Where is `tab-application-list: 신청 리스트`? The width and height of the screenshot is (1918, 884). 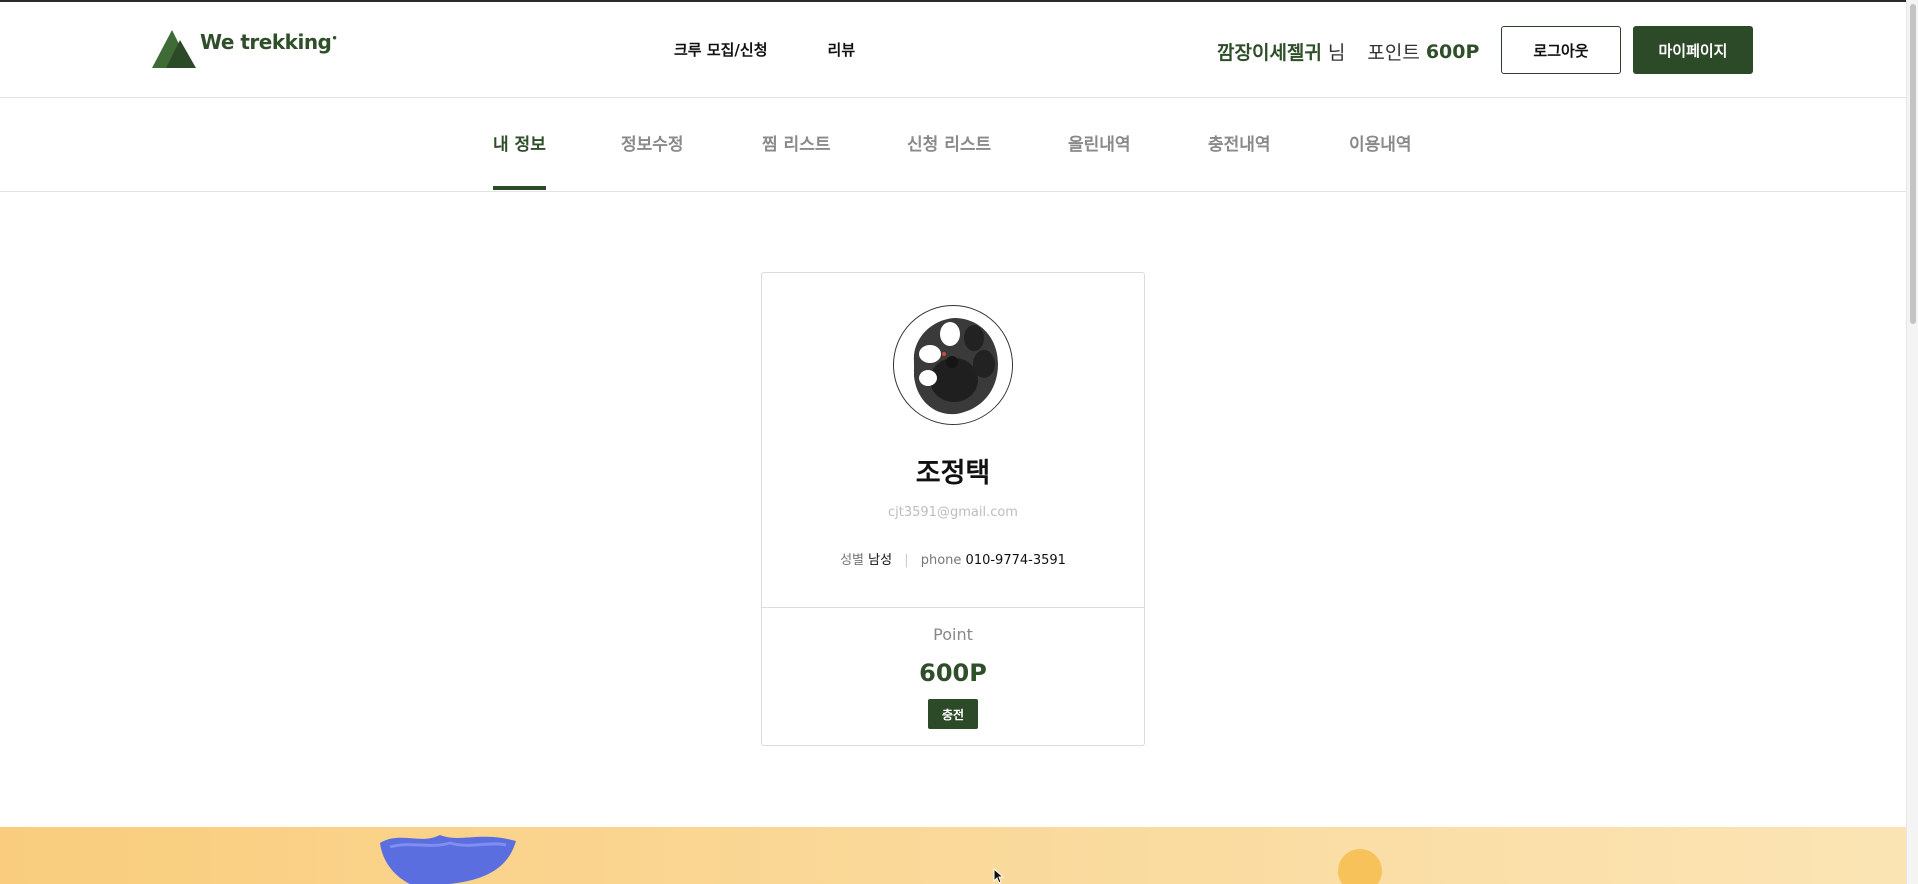 tab-application-list: 신청 리스트 is located at coordinates (949, 160).